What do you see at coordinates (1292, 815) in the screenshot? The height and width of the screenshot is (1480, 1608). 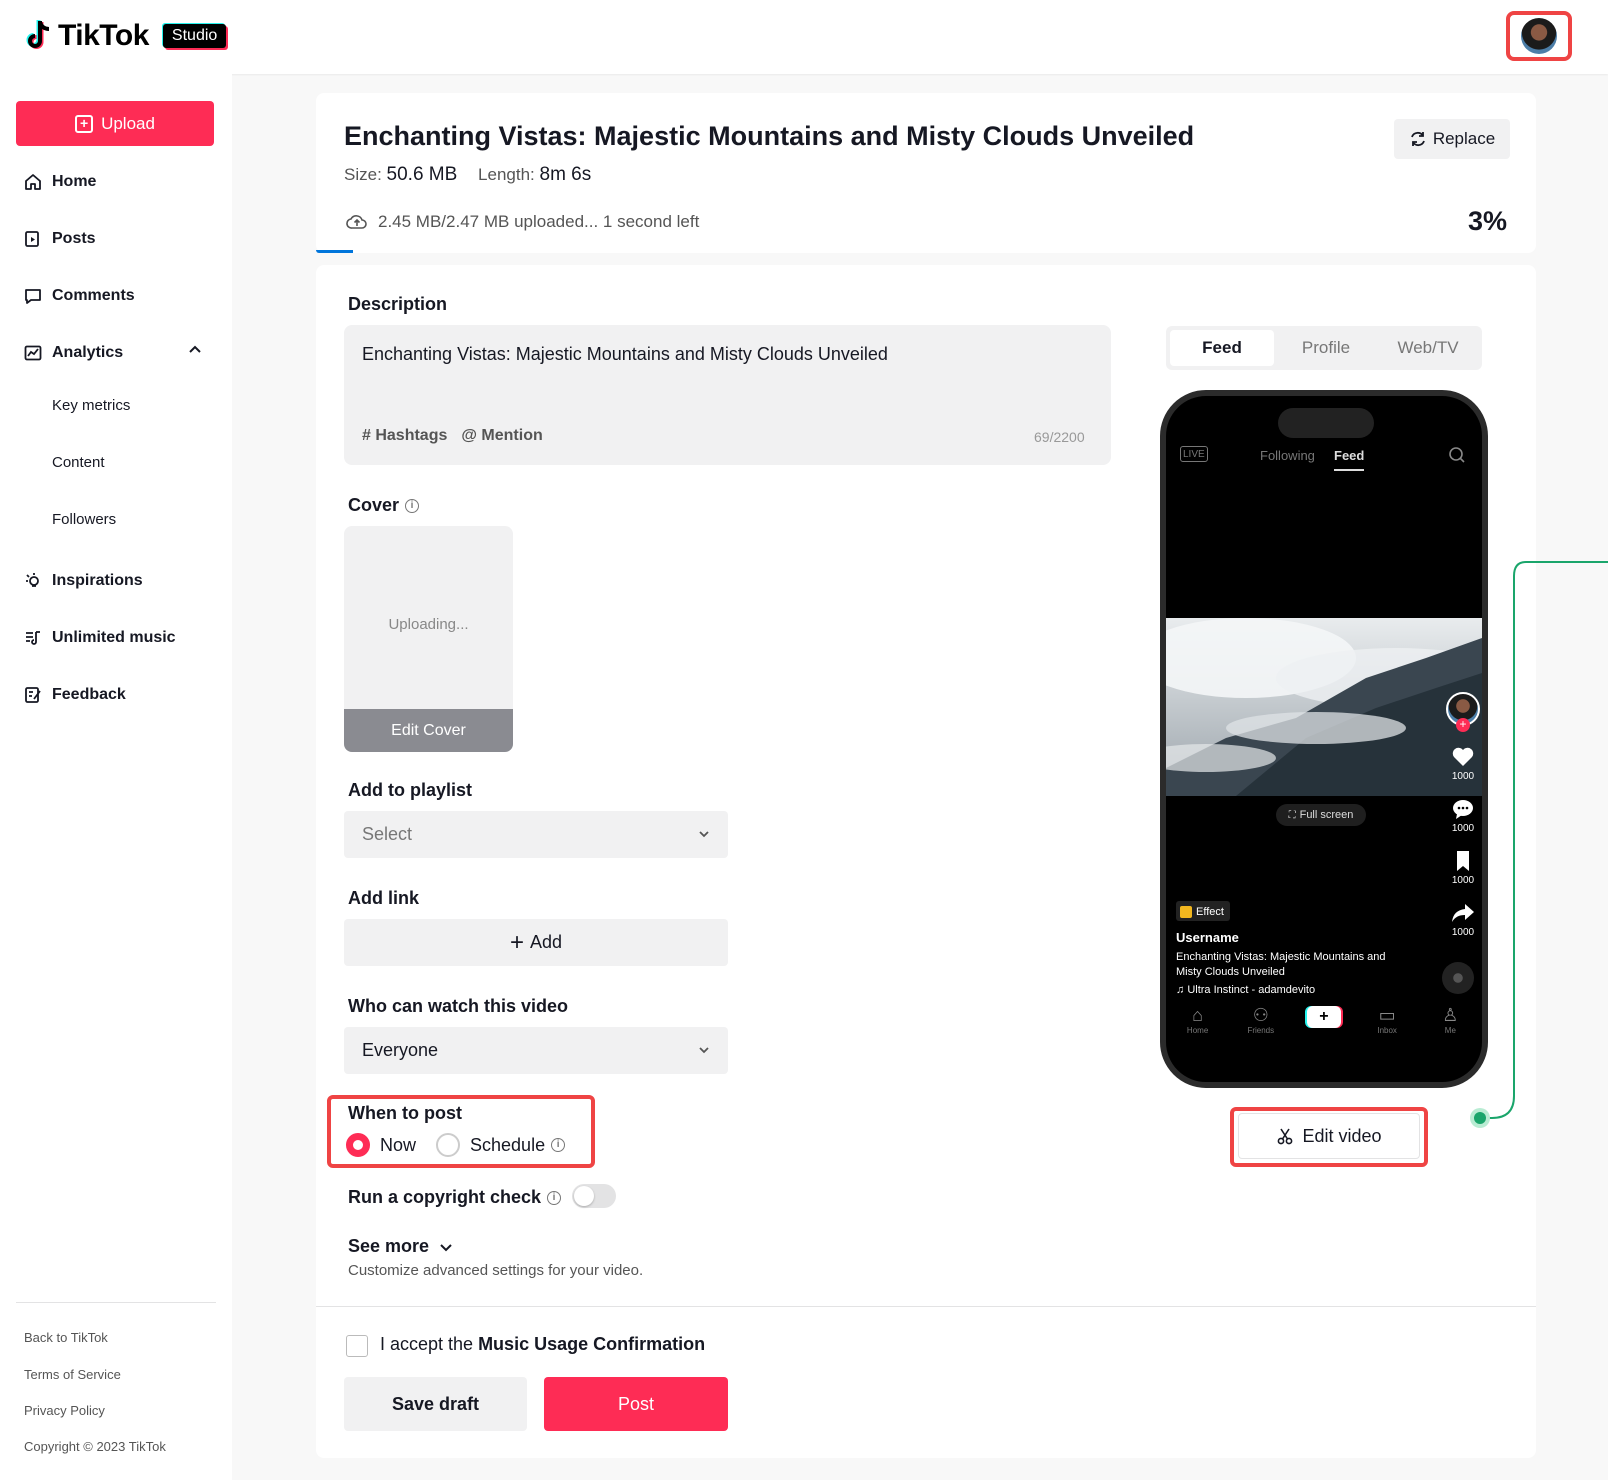 I see `expand-icon: ⛶` at bounding box center [1292, 815].